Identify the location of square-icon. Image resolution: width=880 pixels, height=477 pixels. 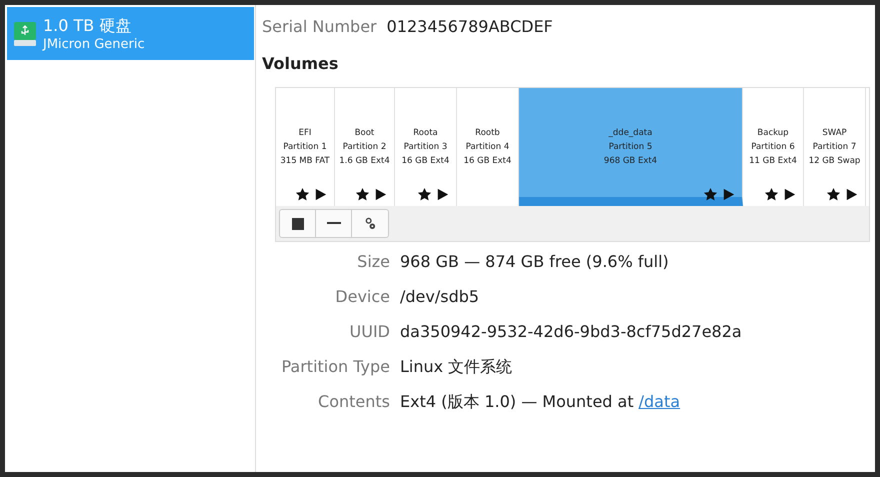
(298, 224).